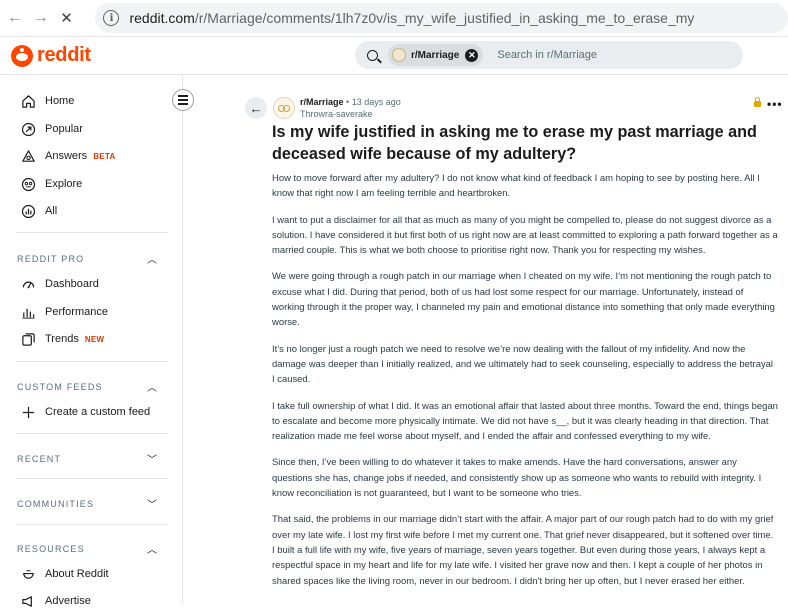 The image size is (788, 609). I want to click on sidebar-item-all: All, so click(38, 211).